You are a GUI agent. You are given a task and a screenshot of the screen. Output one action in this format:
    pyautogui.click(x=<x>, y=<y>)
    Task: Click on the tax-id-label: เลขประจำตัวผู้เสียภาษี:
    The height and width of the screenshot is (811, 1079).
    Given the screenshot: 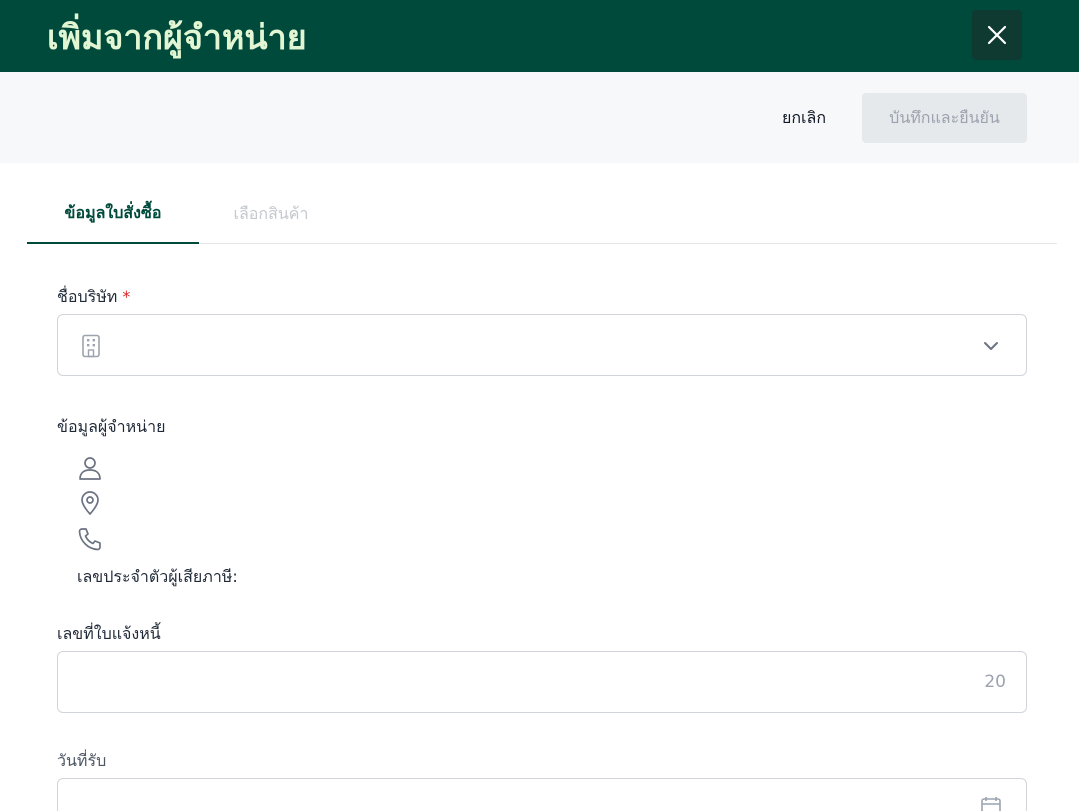 What is the action you would take?
    pyautogui.click(x=157, y=576)
    